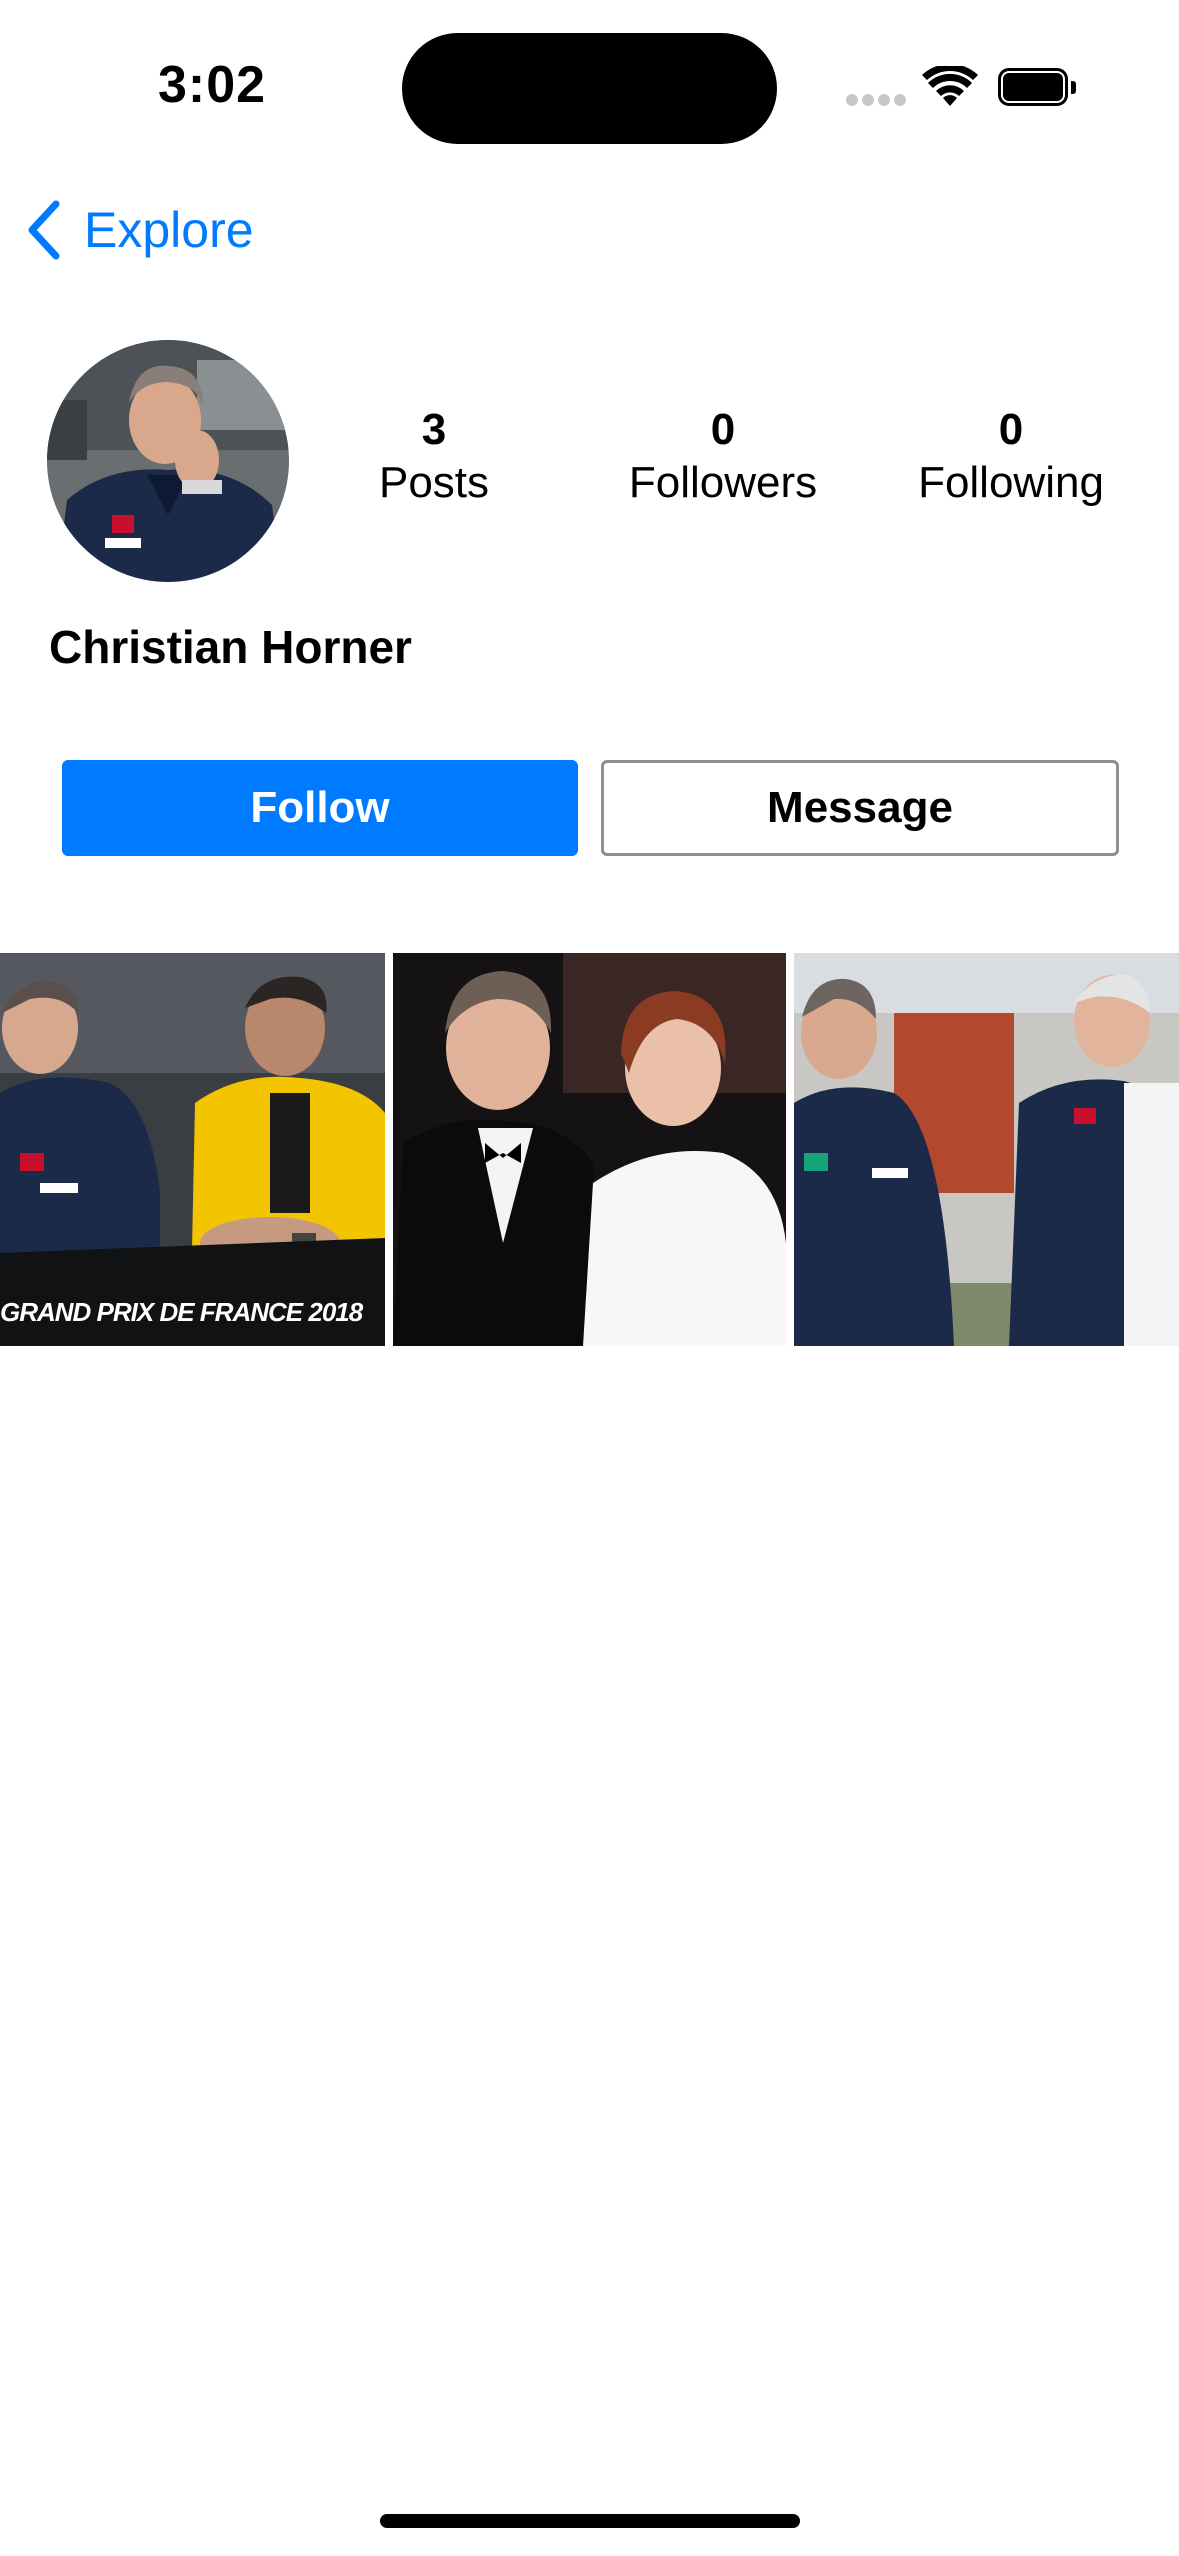 This screenshot has width=1179, height=2556. Describe the element at coordinates (723, 429) in the screenshot. I see `followers-count: 0` at that location.